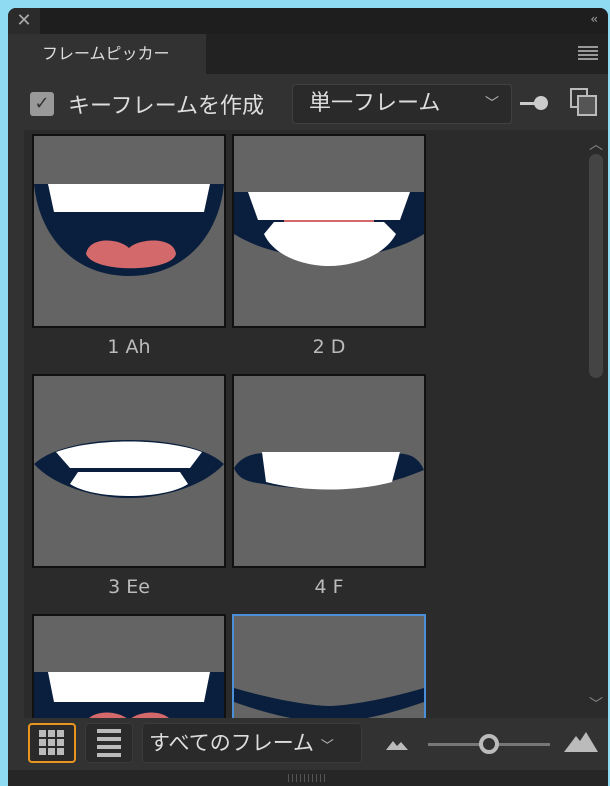 Image resolution: width=610 pixels, height=786 pixels. What do you see at coordinates (107, 54) in the screenshot?
I see `tab-frame-picker: フレームピッカー` at bounding box center [107, 54].